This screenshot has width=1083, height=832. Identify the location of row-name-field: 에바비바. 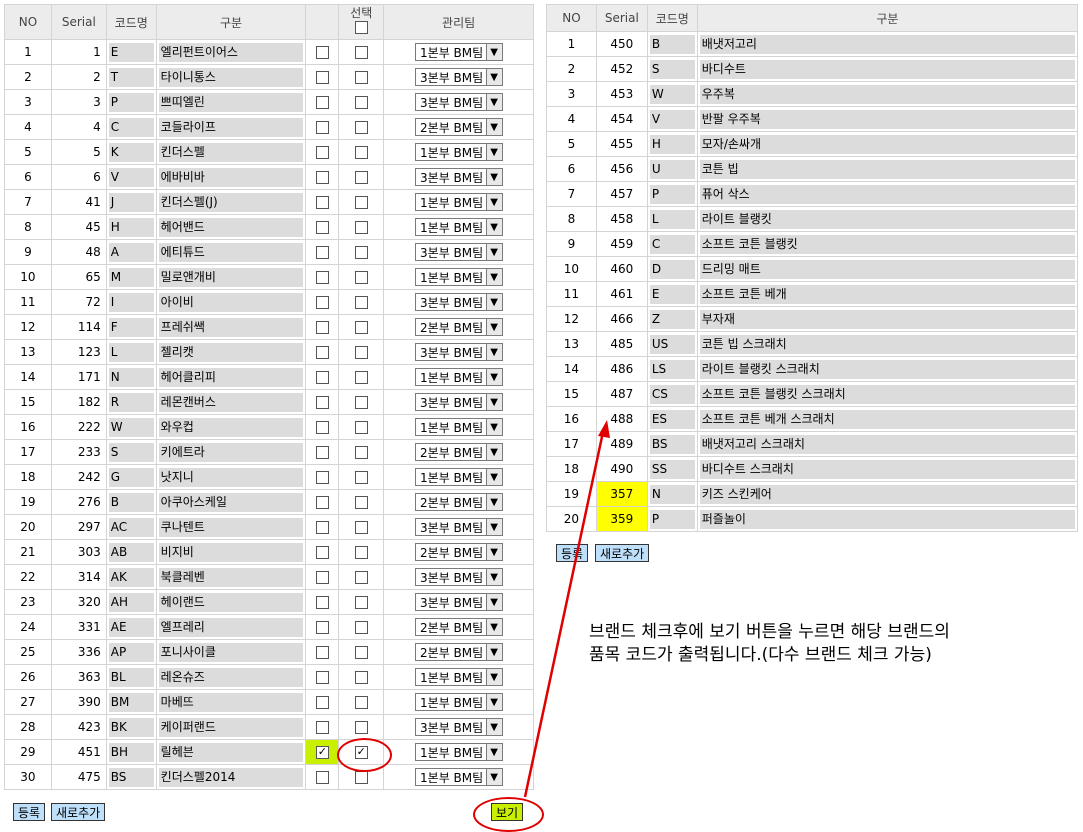
(231, 177).